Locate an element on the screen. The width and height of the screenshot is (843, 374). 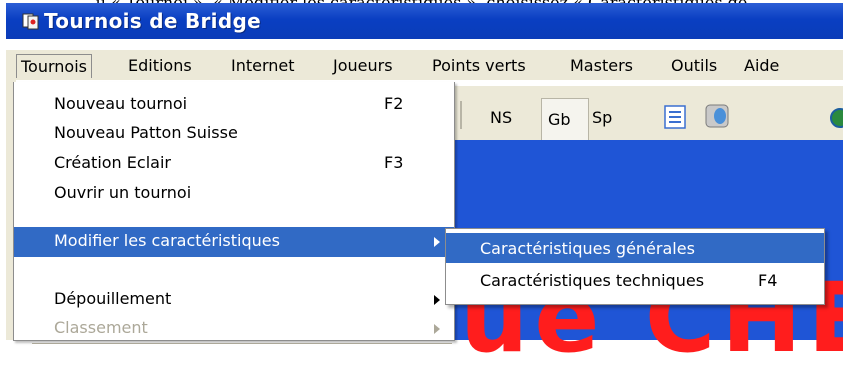
menu-item-shortcut: F3 is located at coordinates (394, 162).